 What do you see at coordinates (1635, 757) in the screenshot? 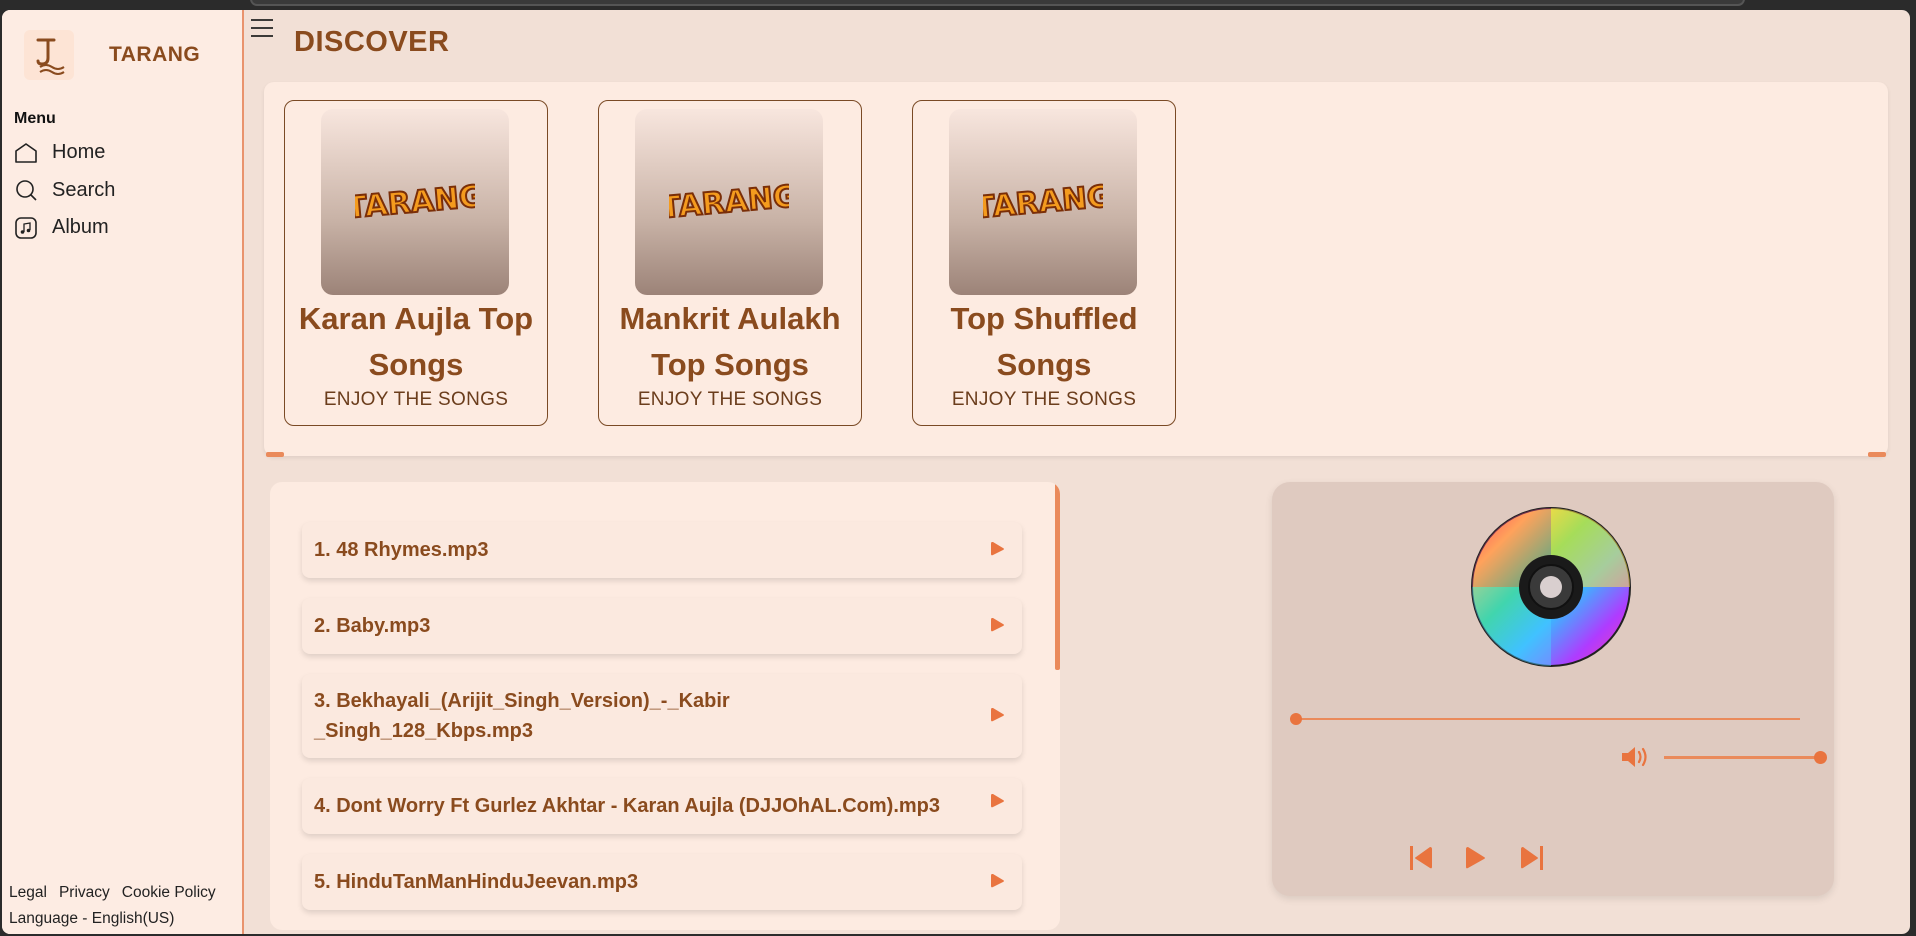
I see `volume-icon` at bounding box center [1635, 757].